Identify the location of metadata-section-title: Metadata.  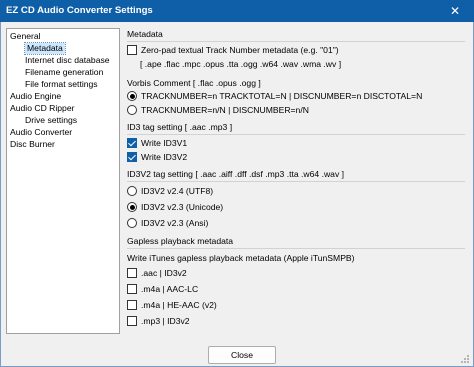
(145, 34).